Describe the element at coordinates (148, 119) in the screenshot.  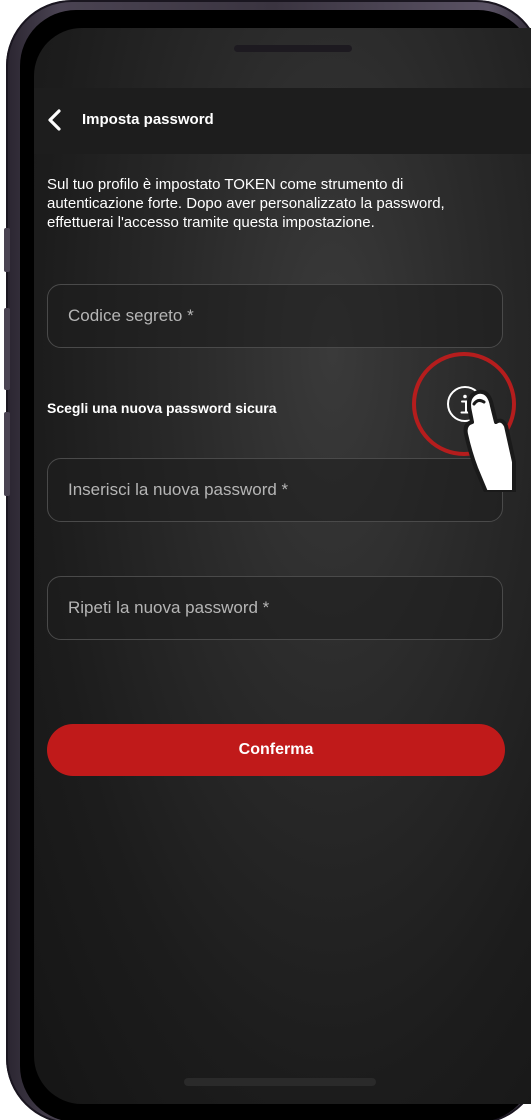
I see `page-title: Imposta password` at that location.